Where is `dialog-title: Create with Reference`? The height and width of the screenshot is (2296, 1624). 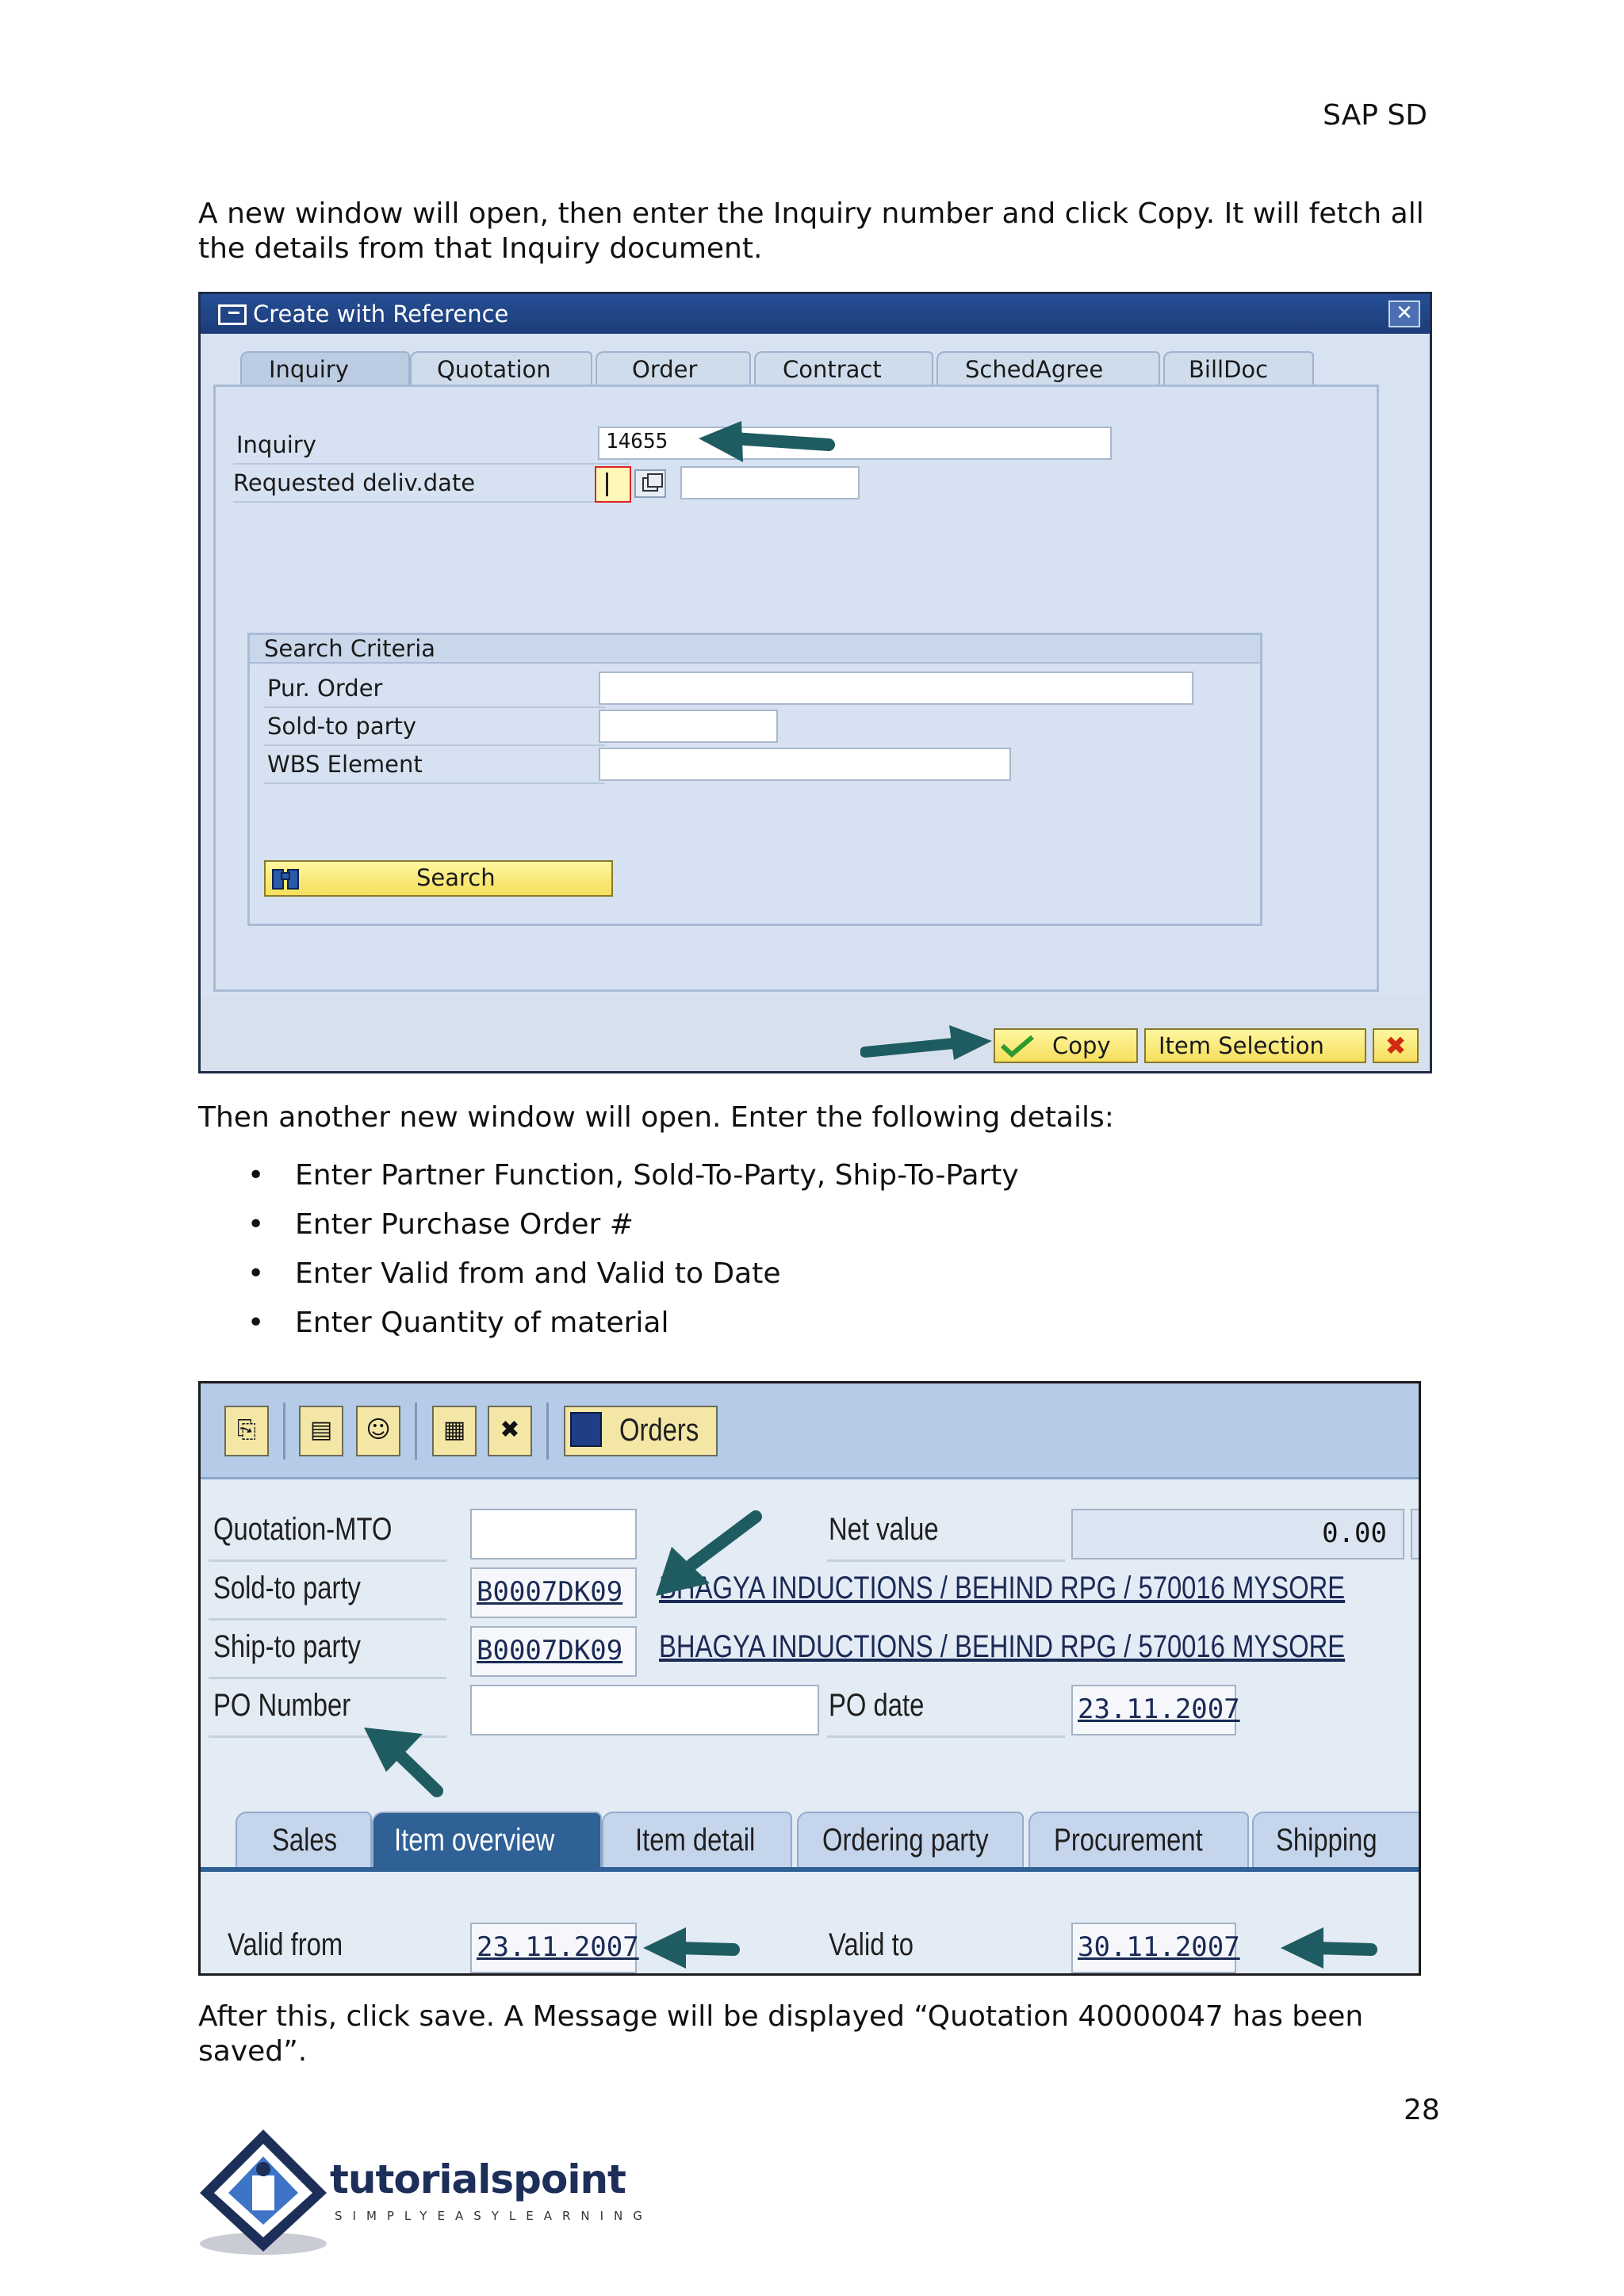
dialog-title: Create with Reference is located at coordinates (381, 313).